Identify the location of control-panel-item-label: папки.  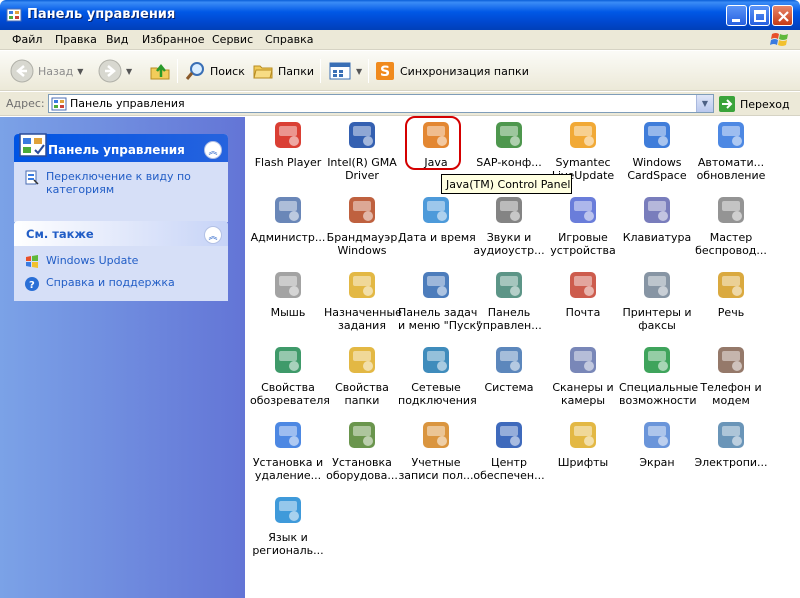
(362, 400).